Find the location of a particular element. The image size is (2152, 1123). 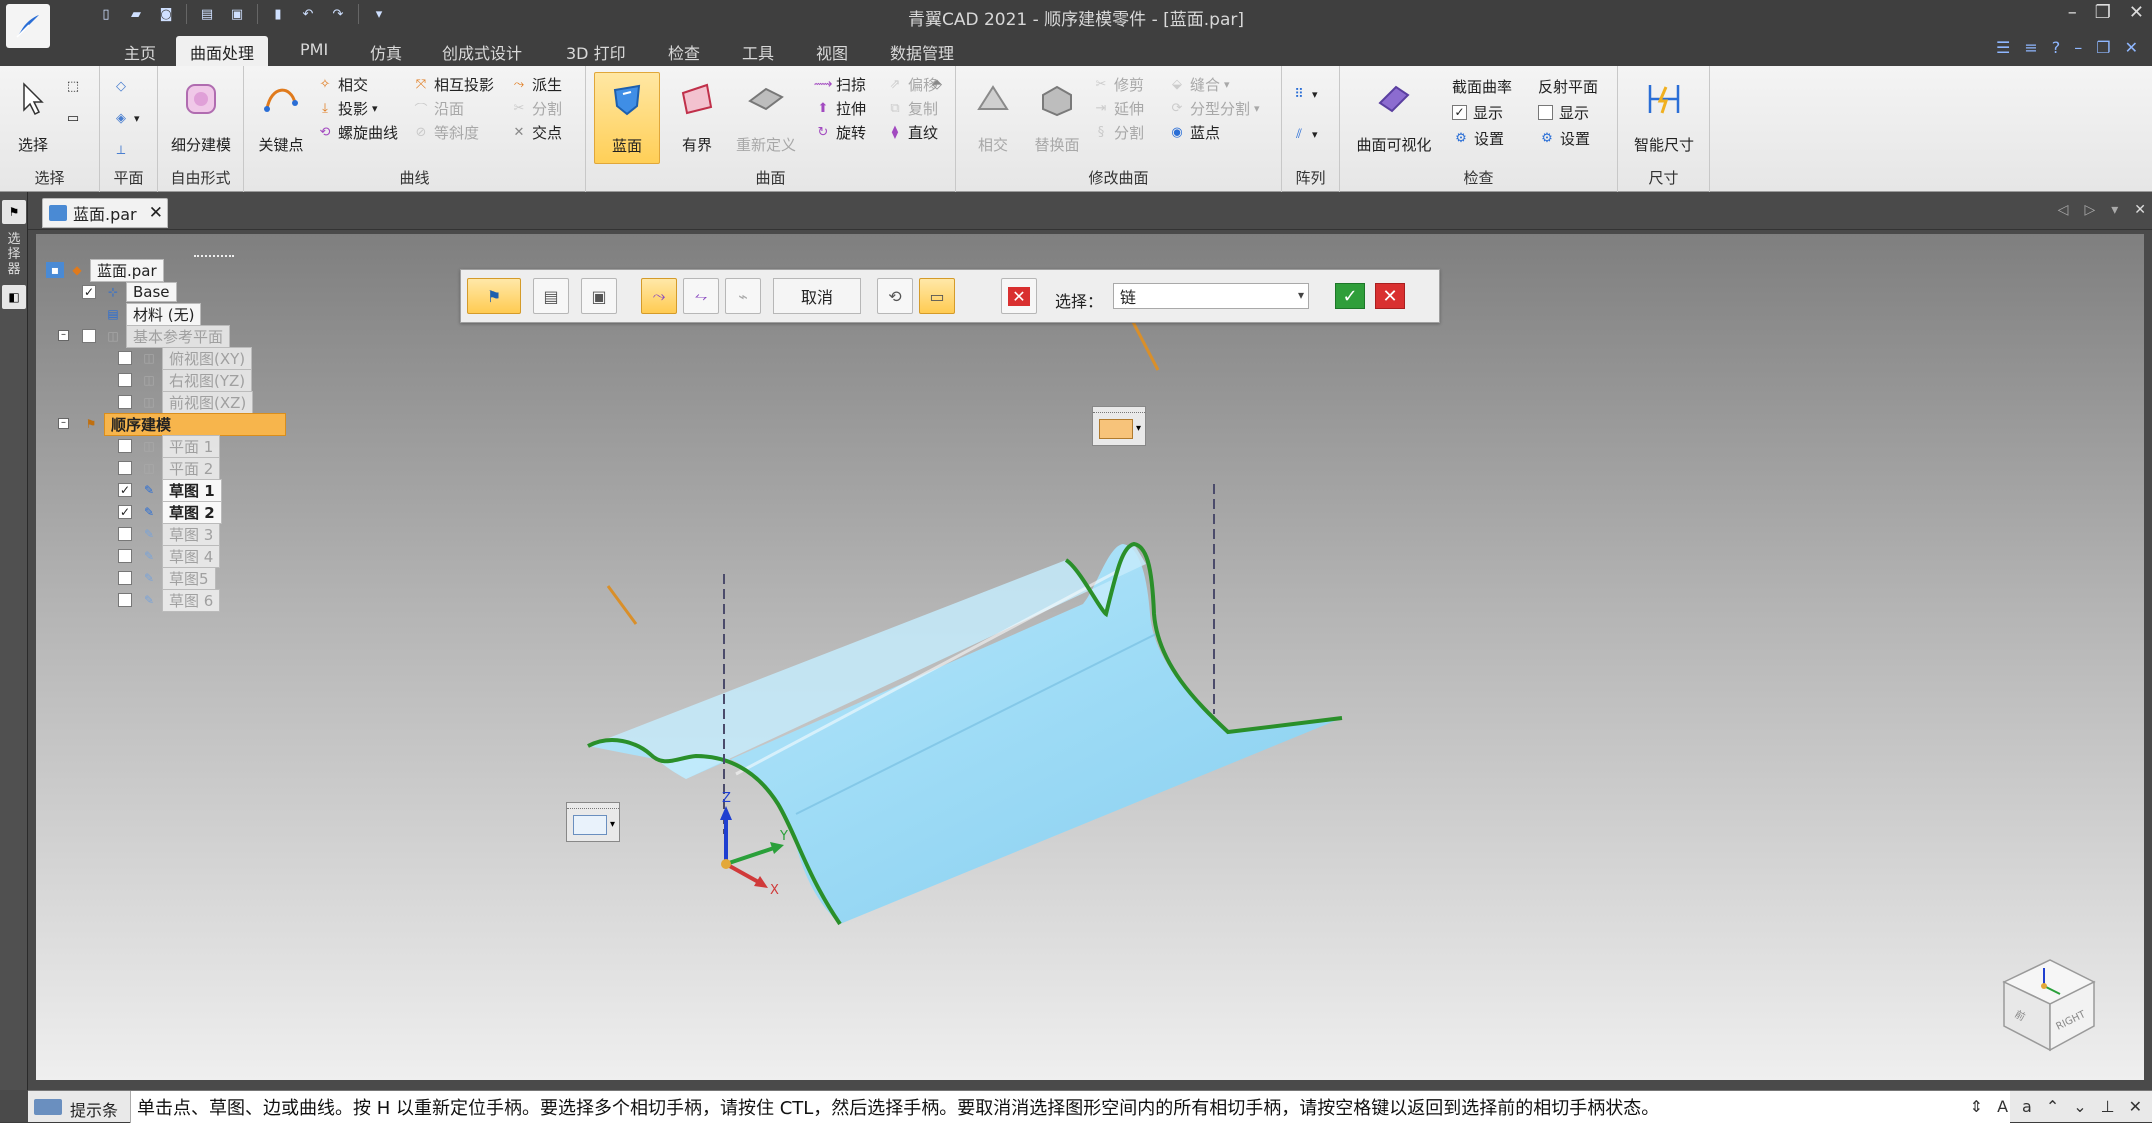

font-decrease-icon: a is located at coordinates (2027, 1106).